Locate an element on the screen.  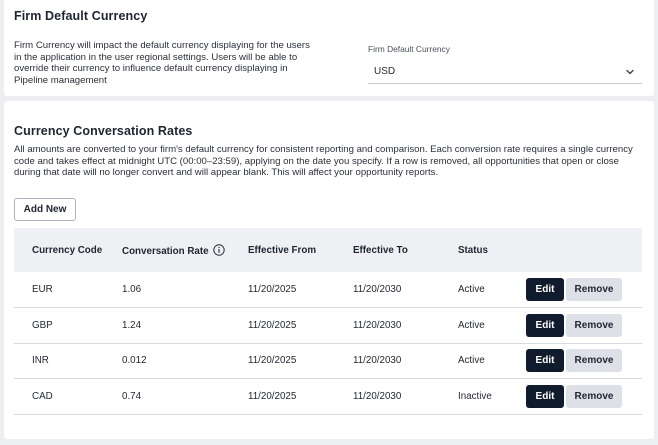
cell-currency-code: EUR is located at coordinates (42, 289).